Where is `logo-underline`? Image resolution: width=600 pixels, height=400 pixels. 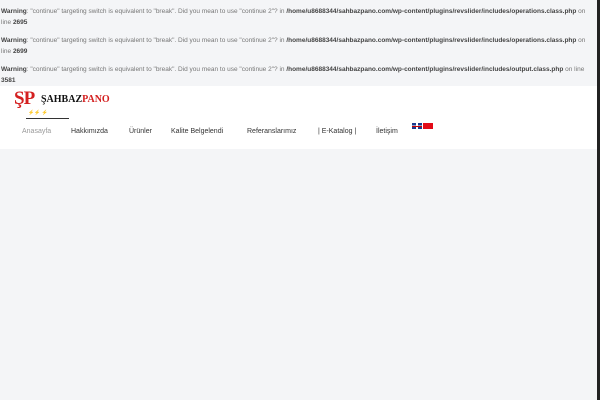 logo-underline is located at coordinates (47, 118).